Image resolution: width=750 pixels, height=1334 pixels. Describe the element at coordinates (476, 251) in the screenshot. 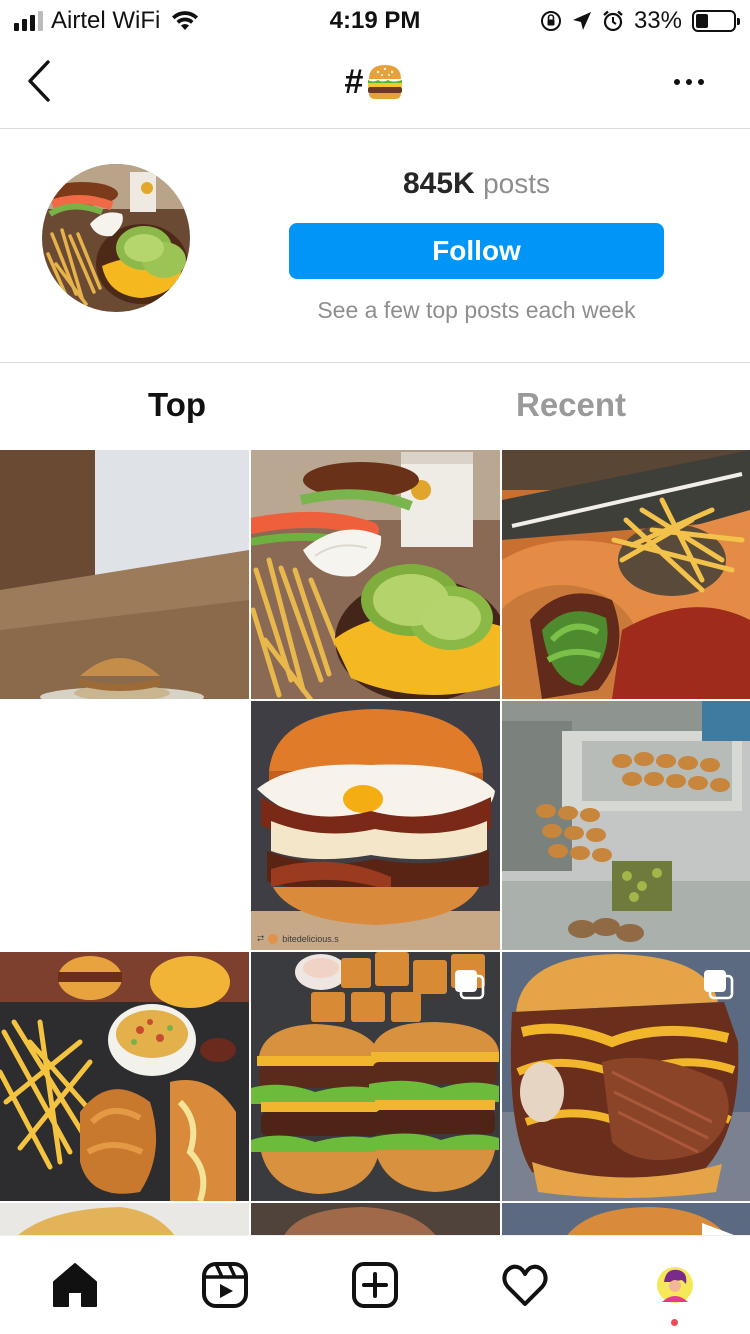

I see `follow-button: Follow` at that location.